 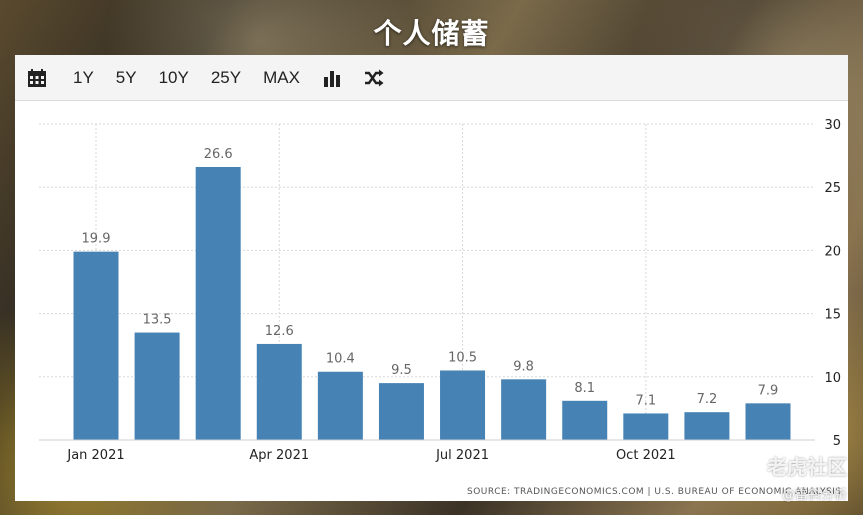 What do you see at coordinates (431, 78) in the screenshot?
I see `toolbar: 1Y 5Y 10Y 25Y MAX` at bounding box center [431, 78].